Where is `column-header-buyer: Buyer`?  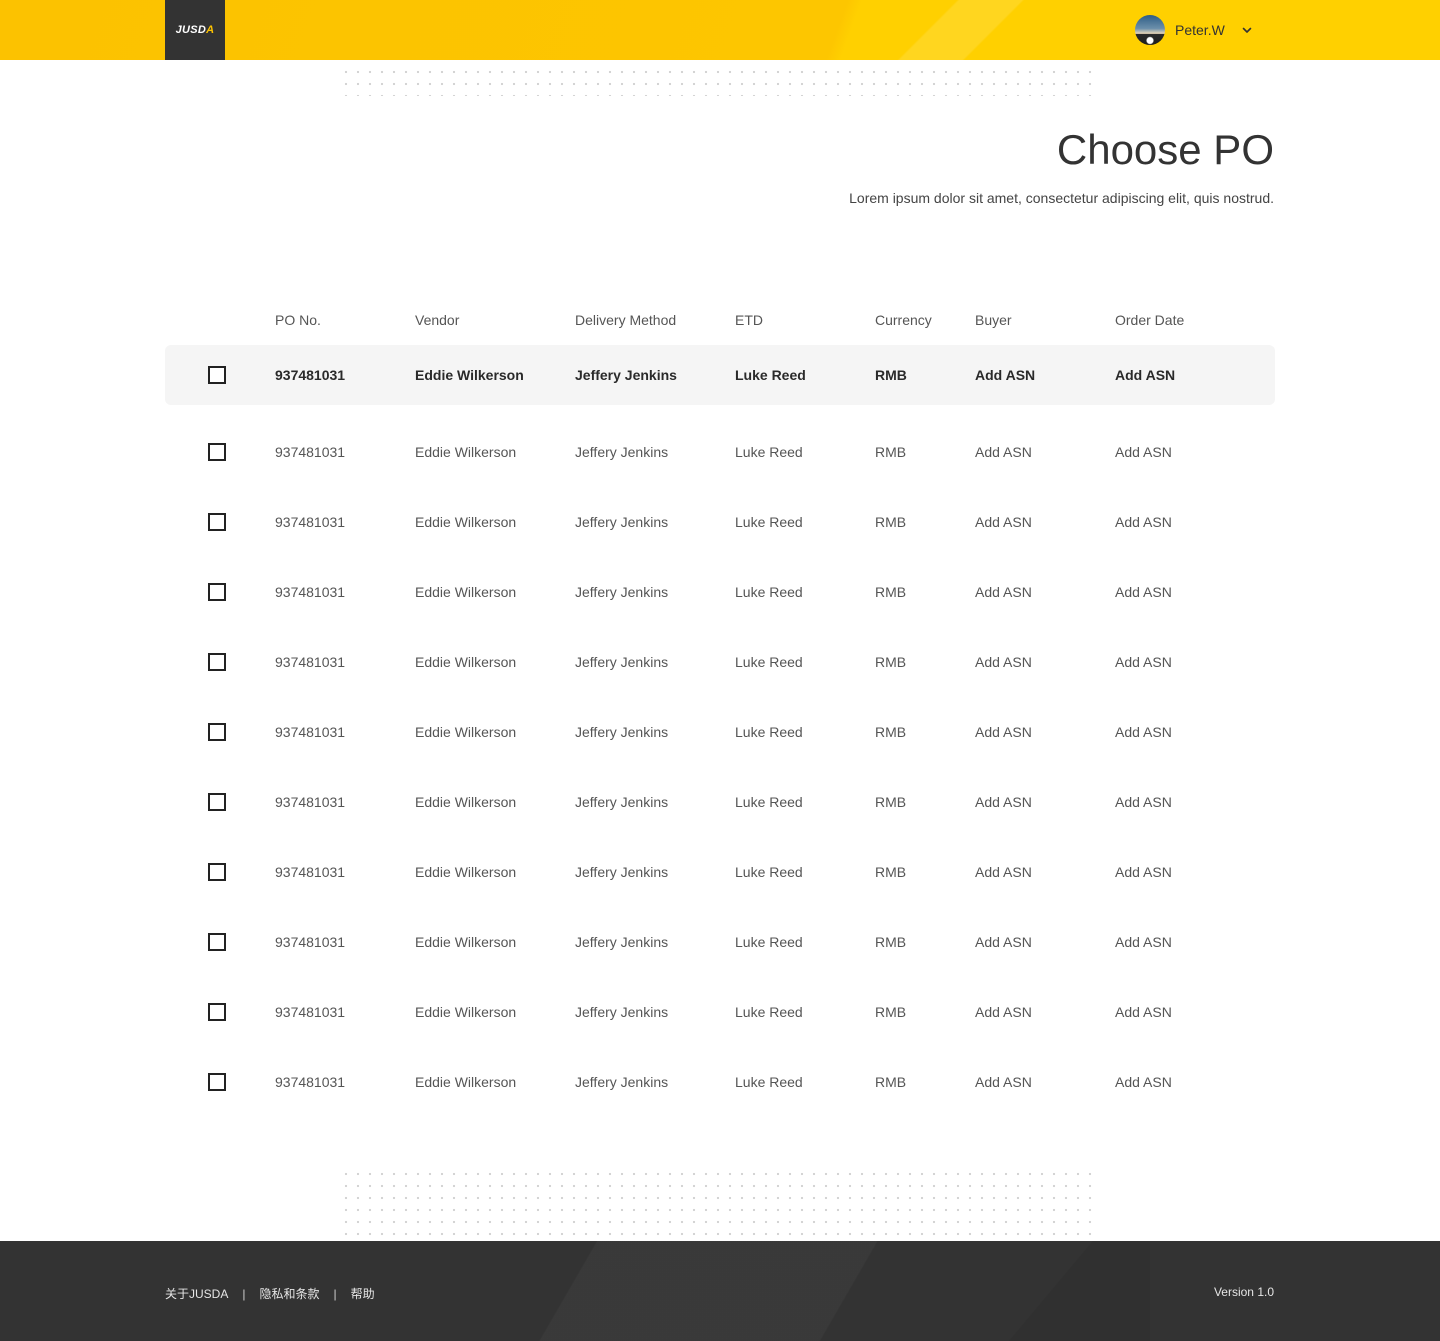
column-header-buyer: Buyer is located at coordinates (993, 320).